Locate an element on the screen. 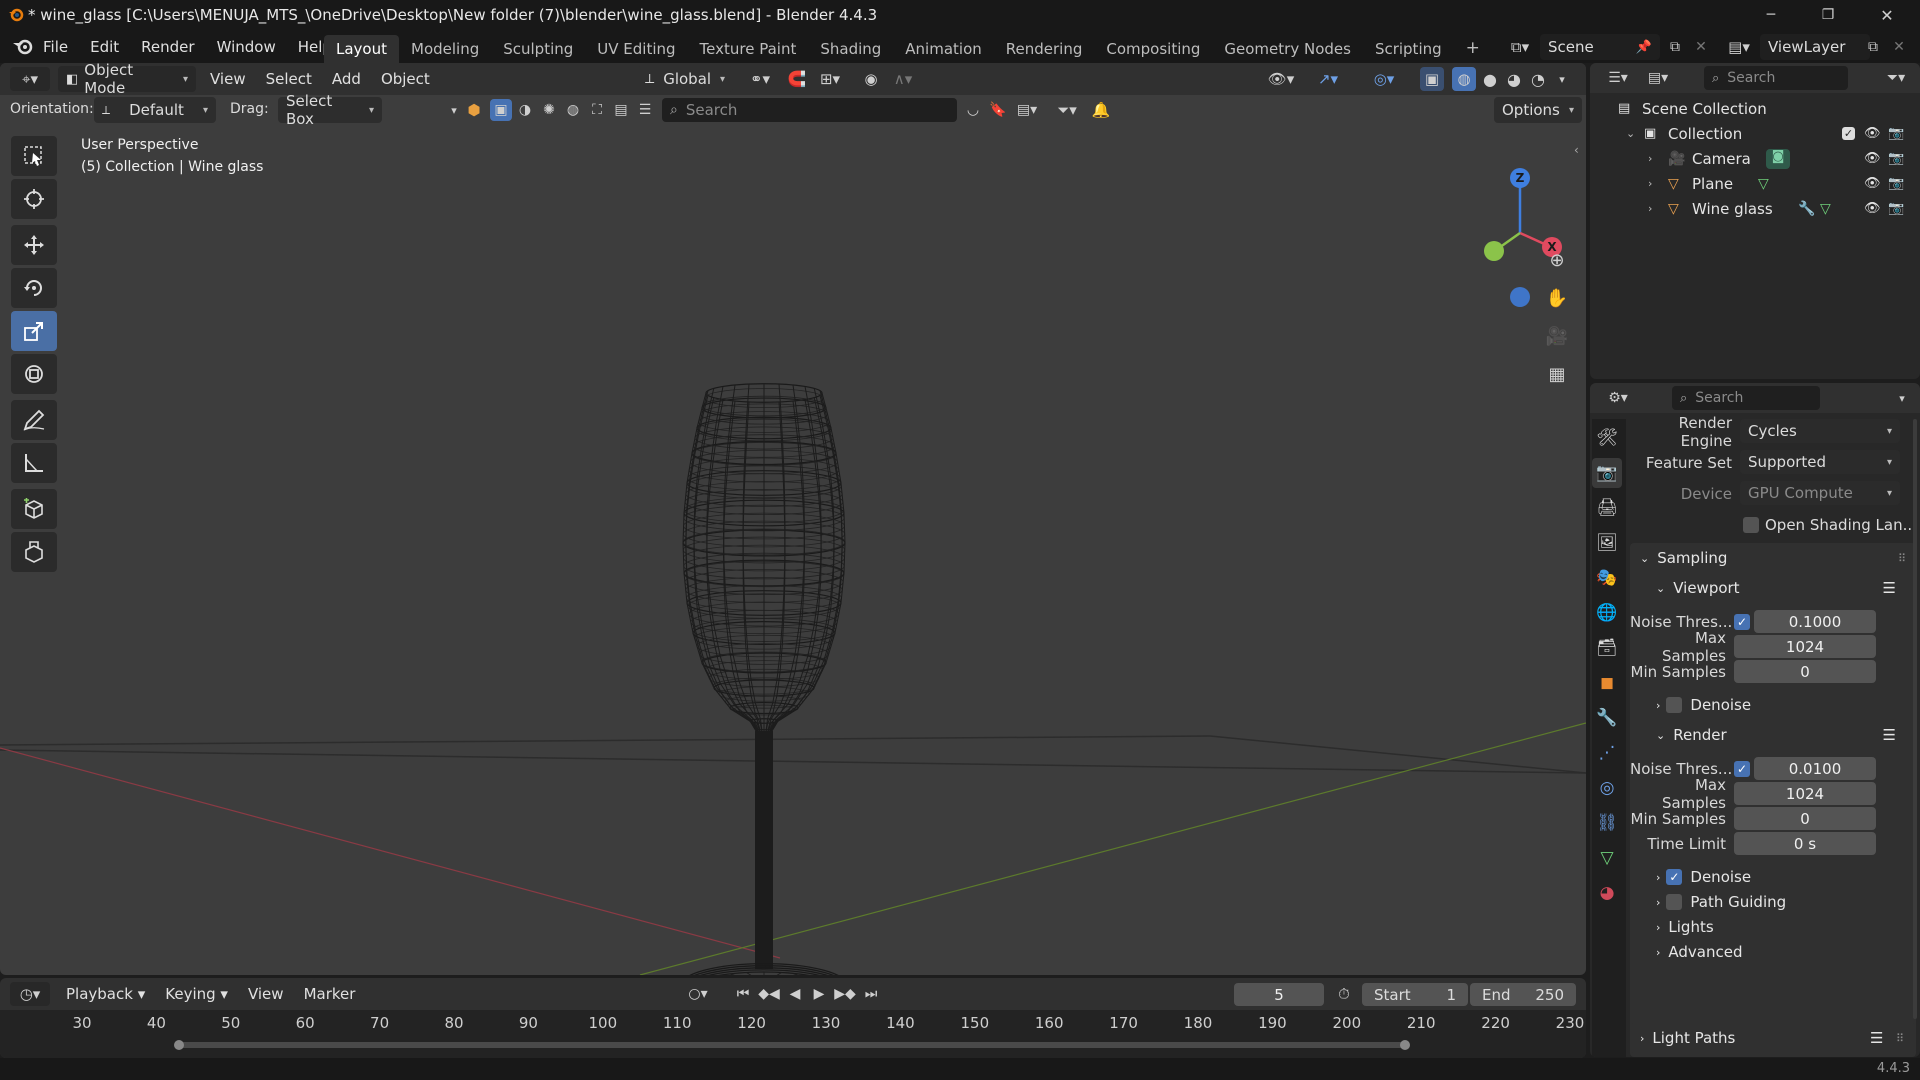 This screenshot has height=1080, width=1920. jump-end-icon: ⏭ is located at coordinates (871, 994).